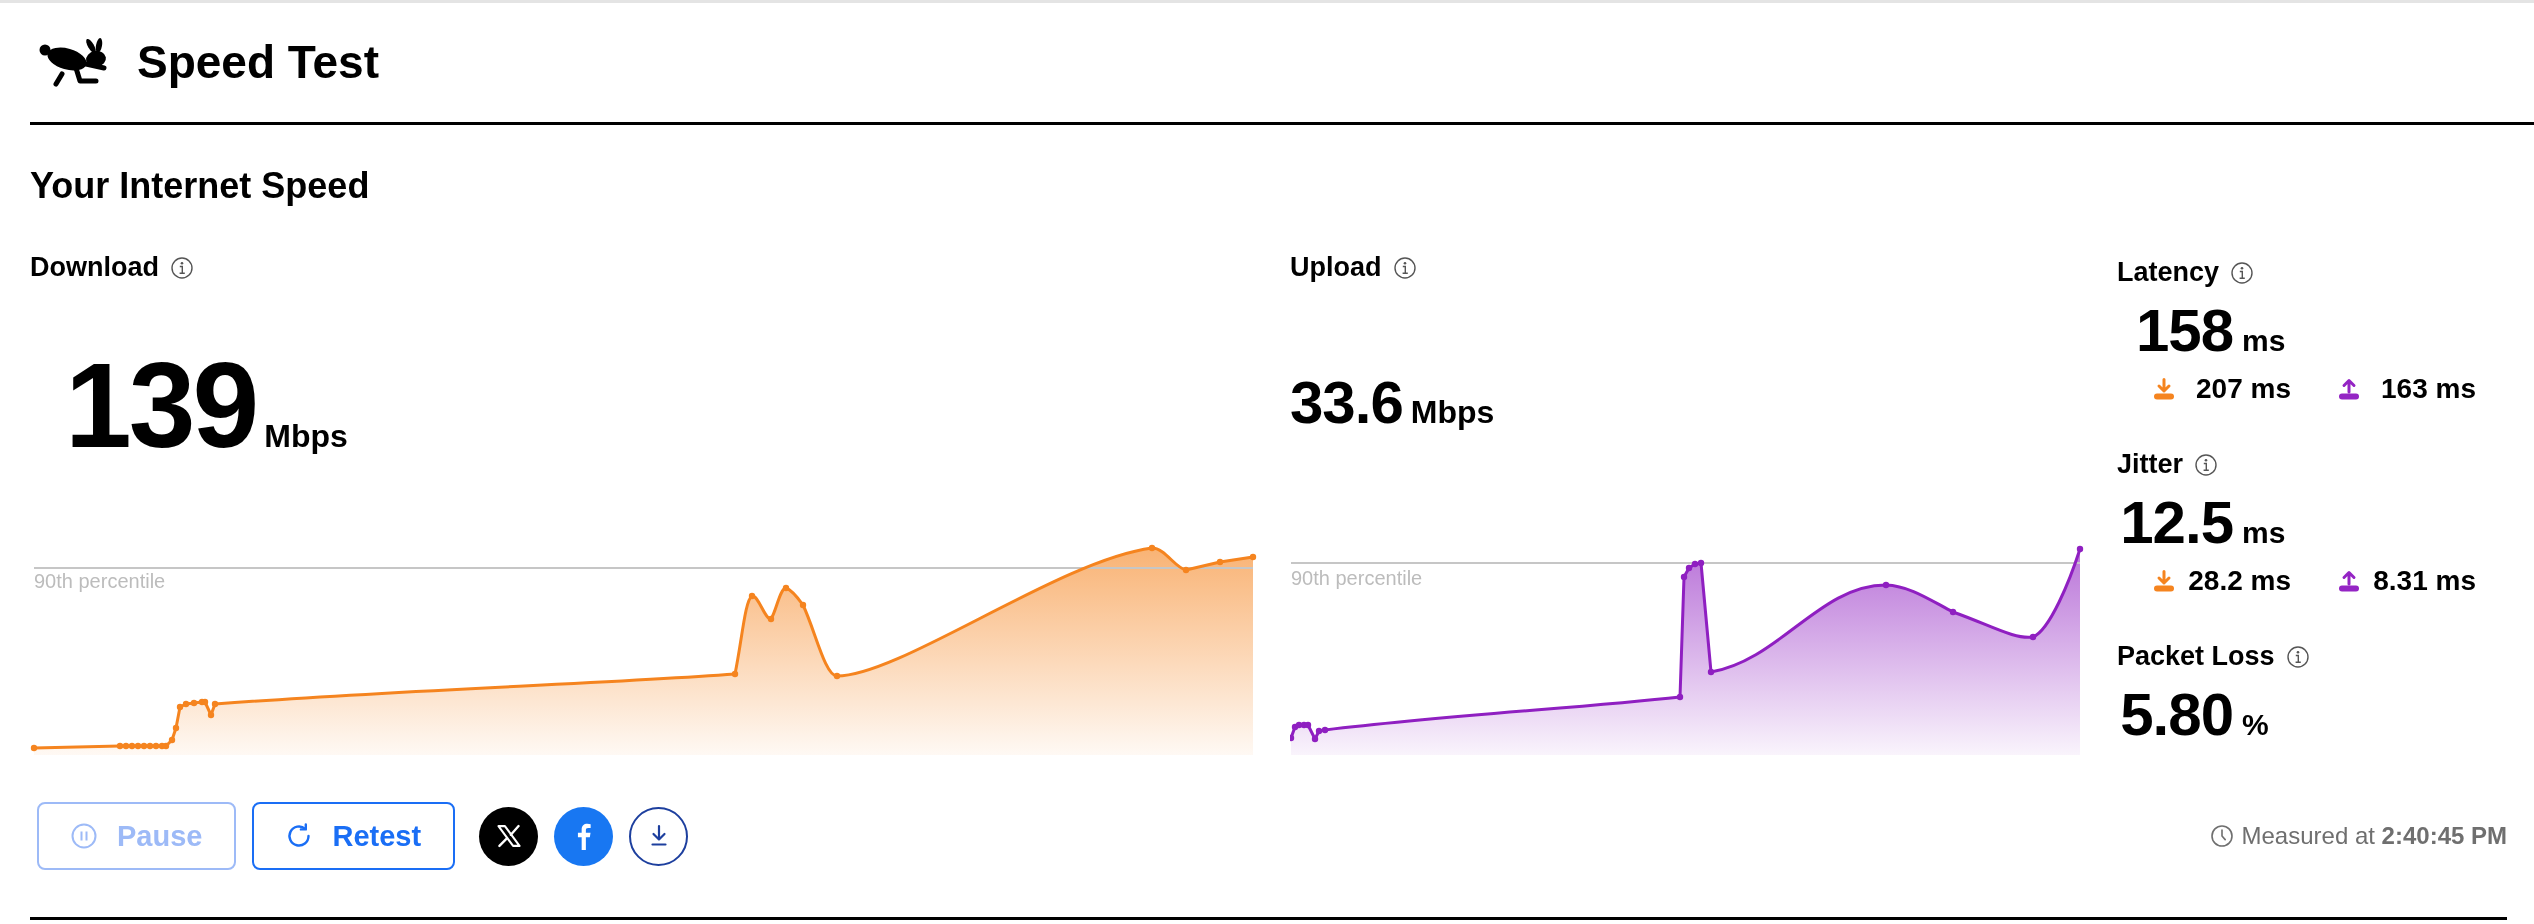 The image size is (2534, 924). What do you see at coordinates (2239, 580) in the screenshot?
I see `metric-sub-value: 28.2 ms` at bounding box center [2239, 580].